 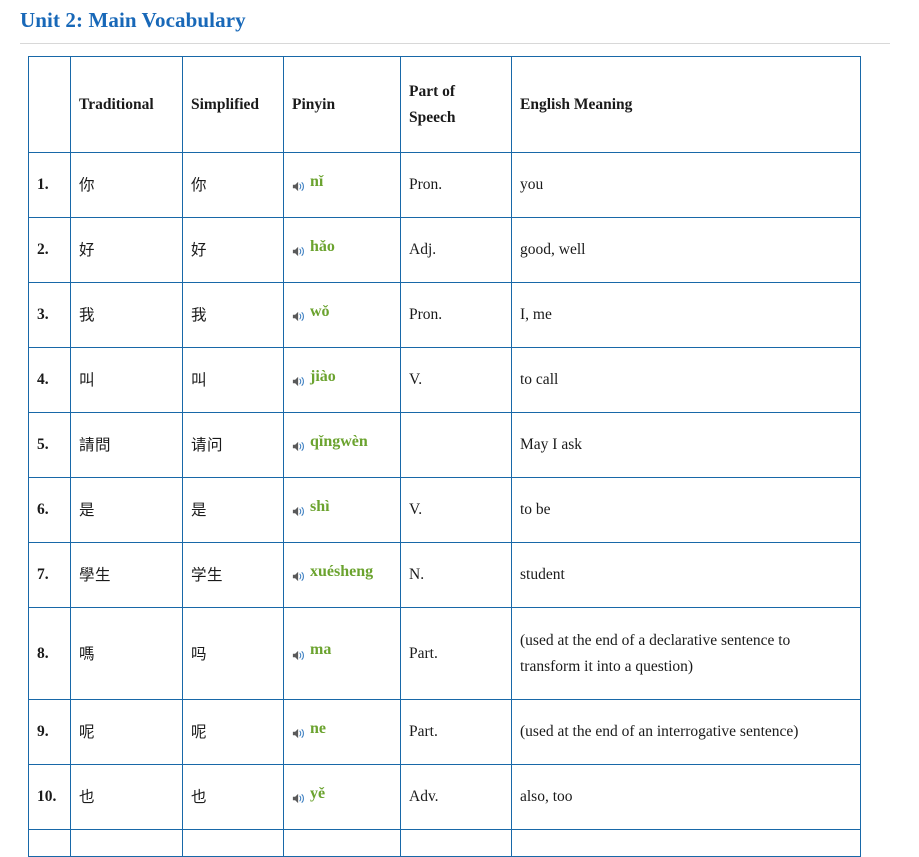 What do you see at coordinates (49, 653) in the screenshot?
I see `row-number: 8.` at bounding box center [49, 653].